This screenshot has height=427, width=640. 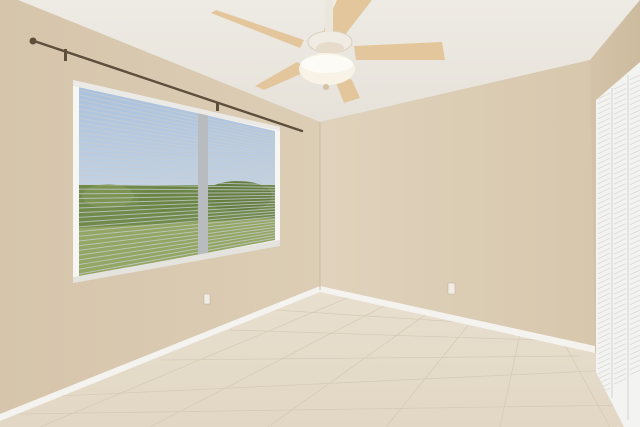 What do you see at coordinates (618, 244) in the screenshot?
I see `louvered-closet-door` at bounding box center [618, 244].